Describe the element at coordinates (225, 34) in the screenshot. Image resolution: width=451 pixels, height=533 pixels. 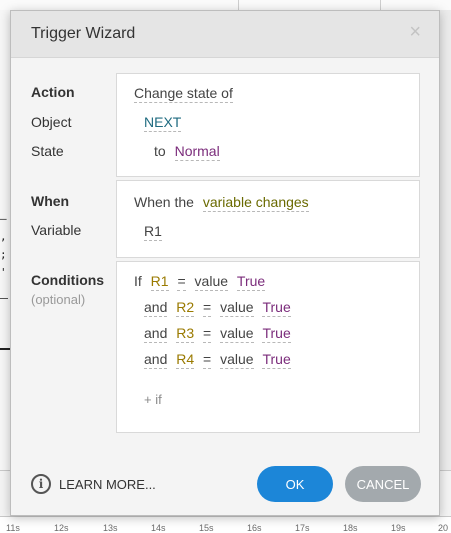
I see `dialog-header: Trigger Wizard ×` at that location.